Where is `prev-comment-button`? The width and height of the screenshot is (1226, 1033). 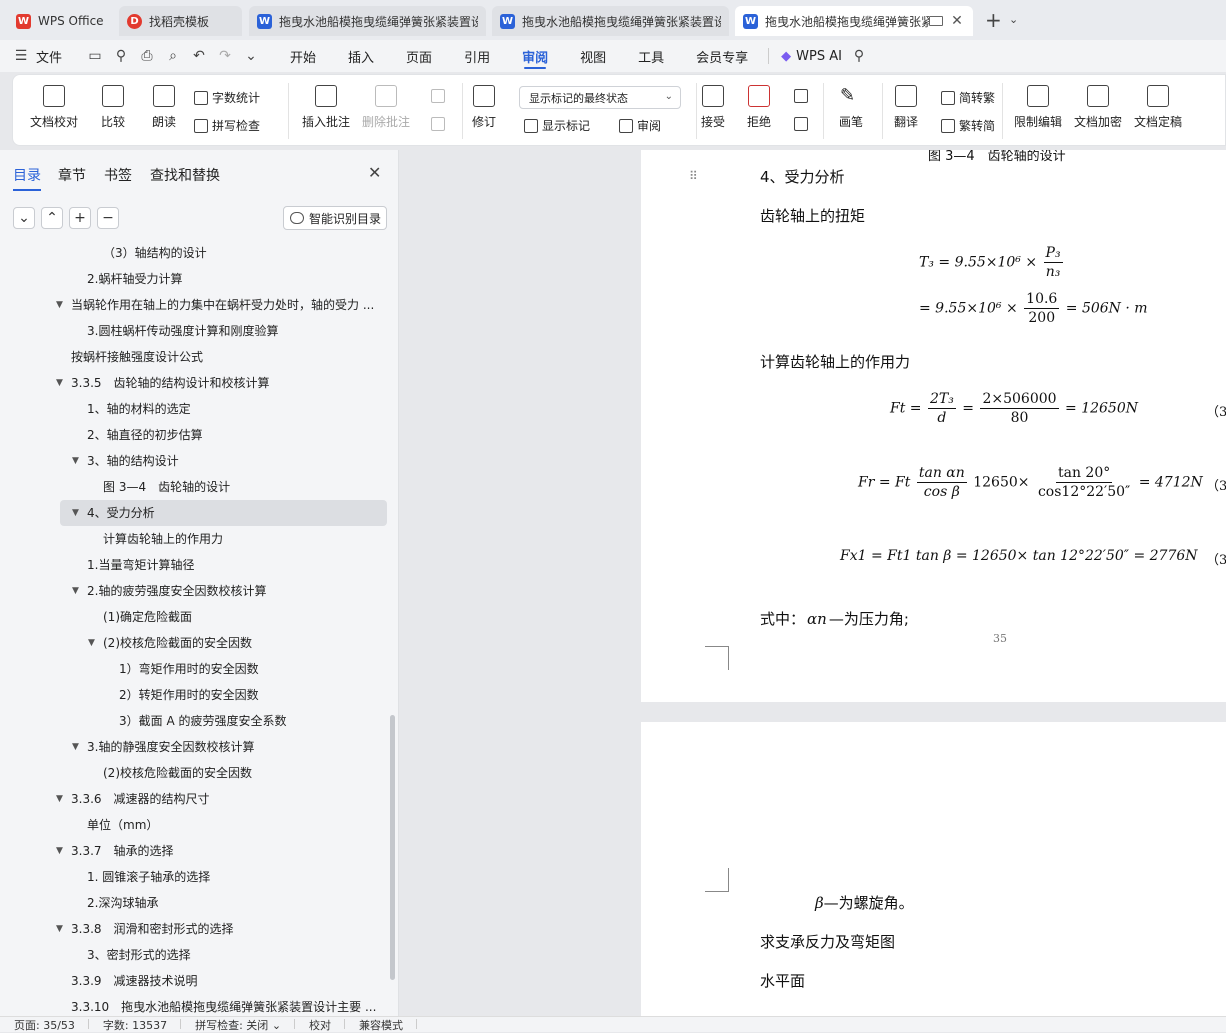
prev-comment-button is located at coordinates (440, 96).